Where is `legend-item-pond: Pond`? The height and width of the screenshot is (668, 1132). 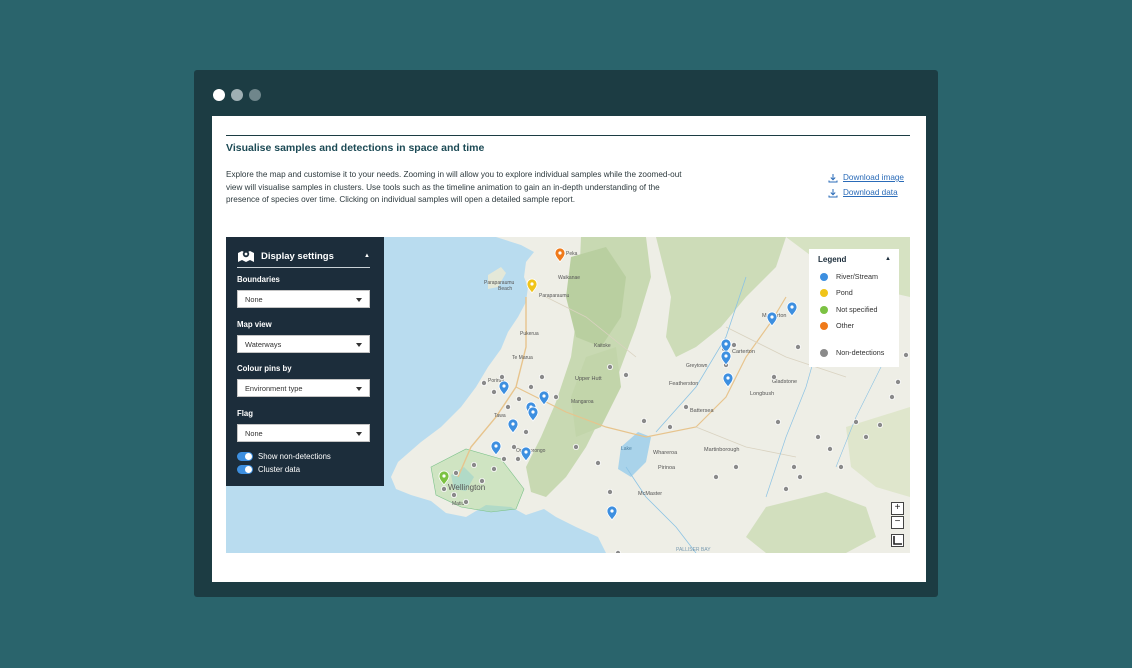 legend-item-pond: Pond is located at coordinates (836, 292).